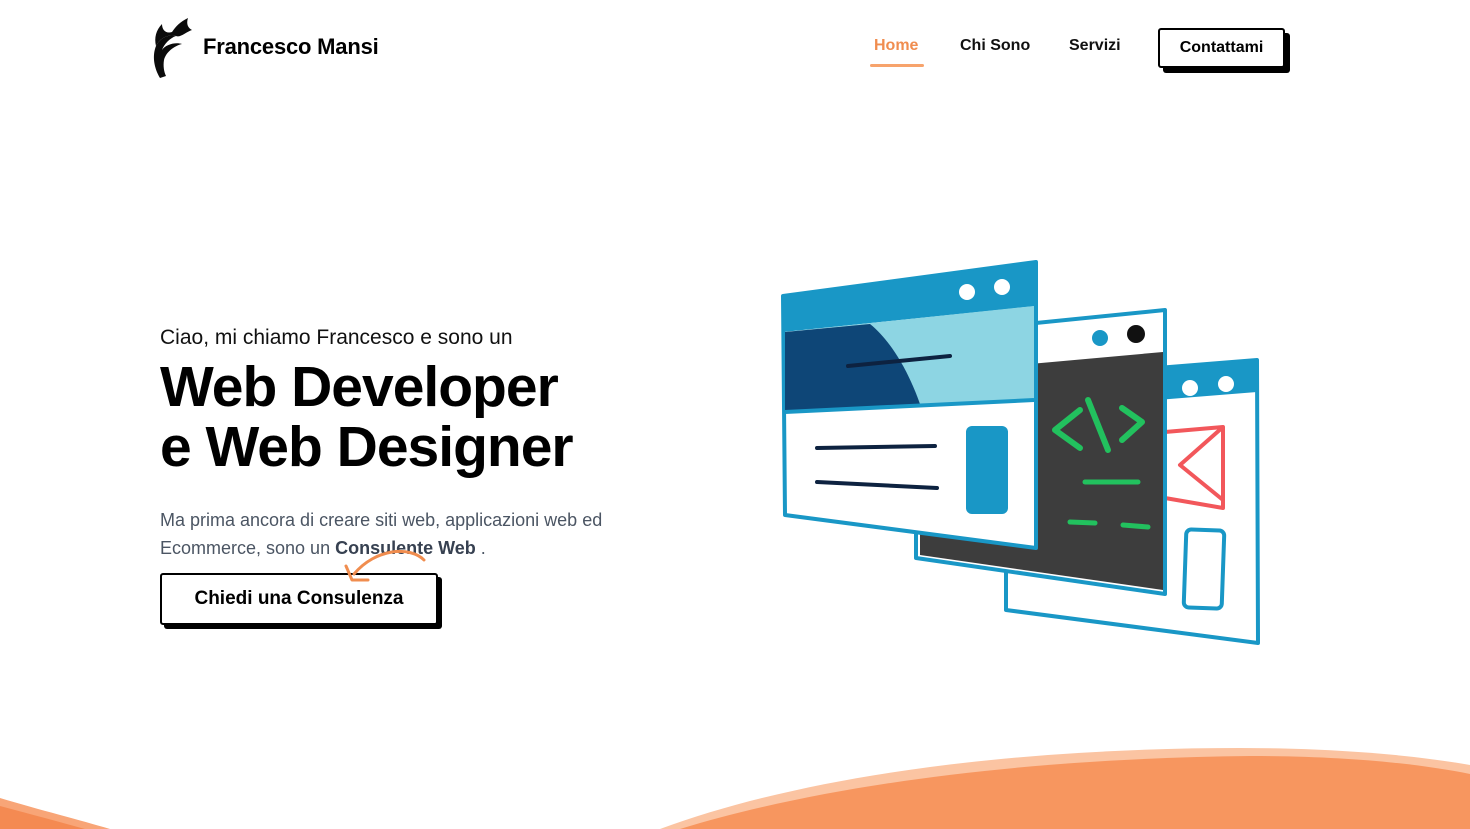 The width and height of the screenshot is (1470, 829). I want to click on hero-title: Web Developer e Web Designer, so click(367, 417).